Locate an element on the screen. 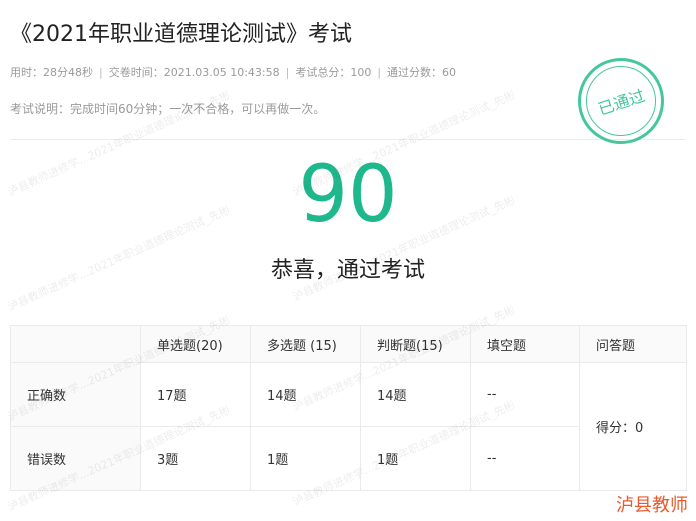  row-label-correct: 正确数 is located at coordinates (75, 394).